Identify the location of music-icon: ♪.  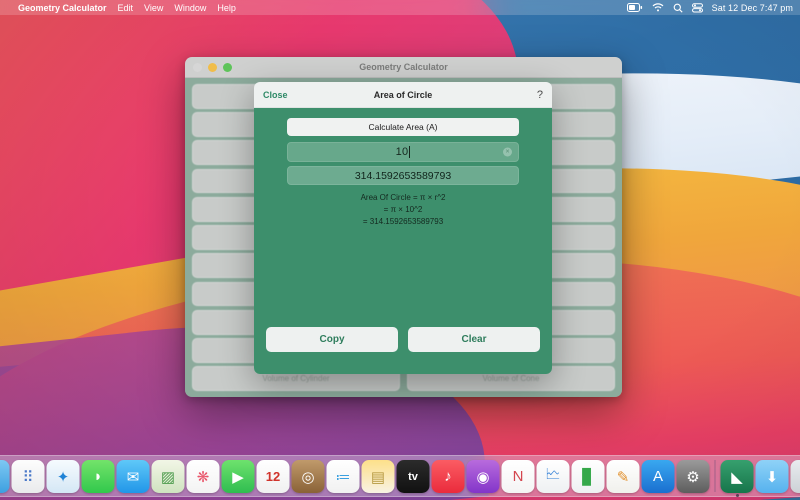
(448, 476).